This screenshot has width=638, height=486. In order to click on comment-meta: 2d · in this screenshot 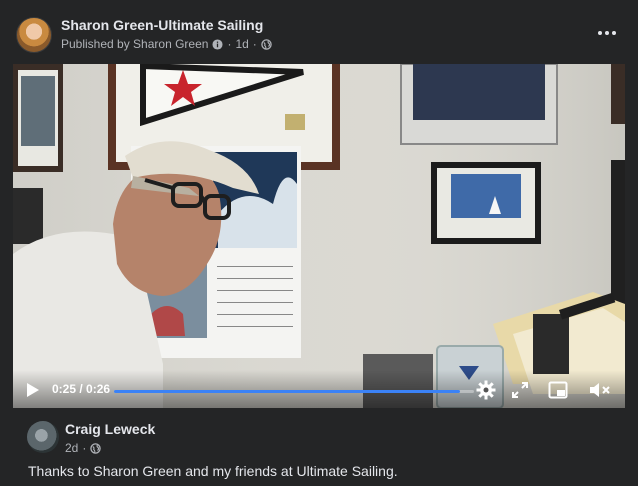, I will do `click(83, 448)`.